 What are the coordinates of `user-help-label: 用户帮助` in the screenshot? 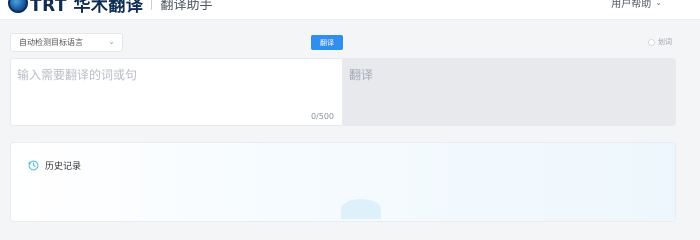 It's located at (631, 5).